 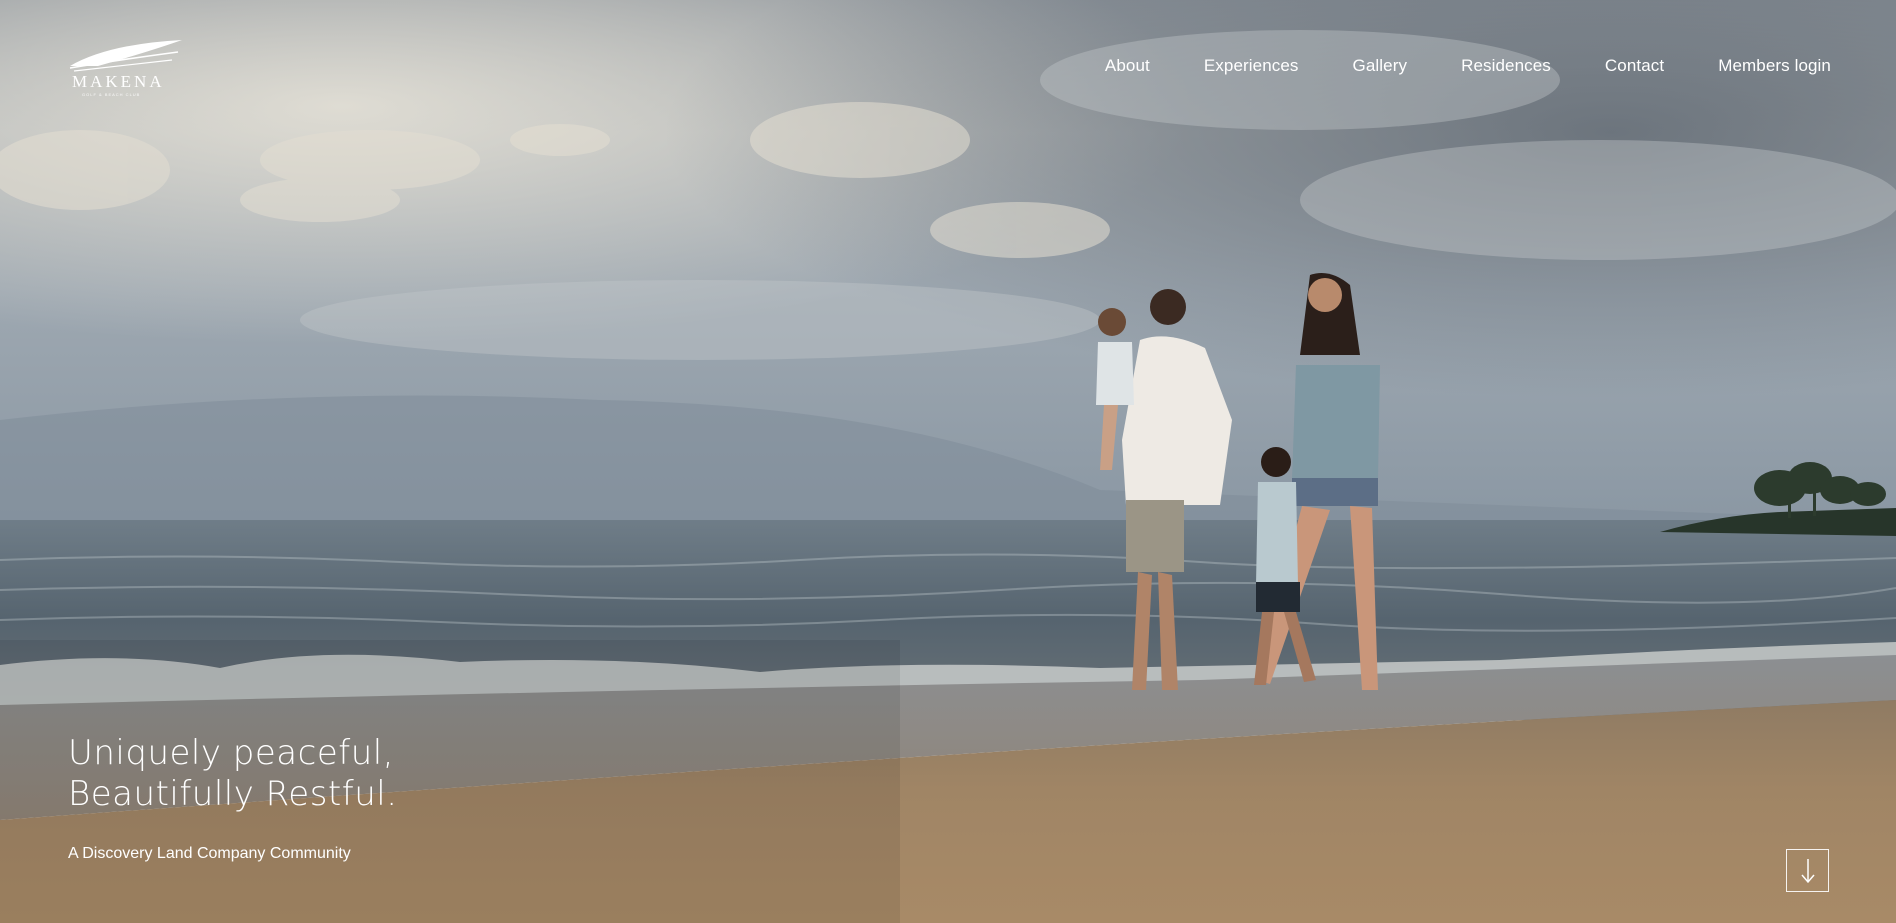 What do you see at coordinates (1774, 66) in the screenshot?
I see `nav-item-members-login: Members login` at bounding box center [1774, 66].